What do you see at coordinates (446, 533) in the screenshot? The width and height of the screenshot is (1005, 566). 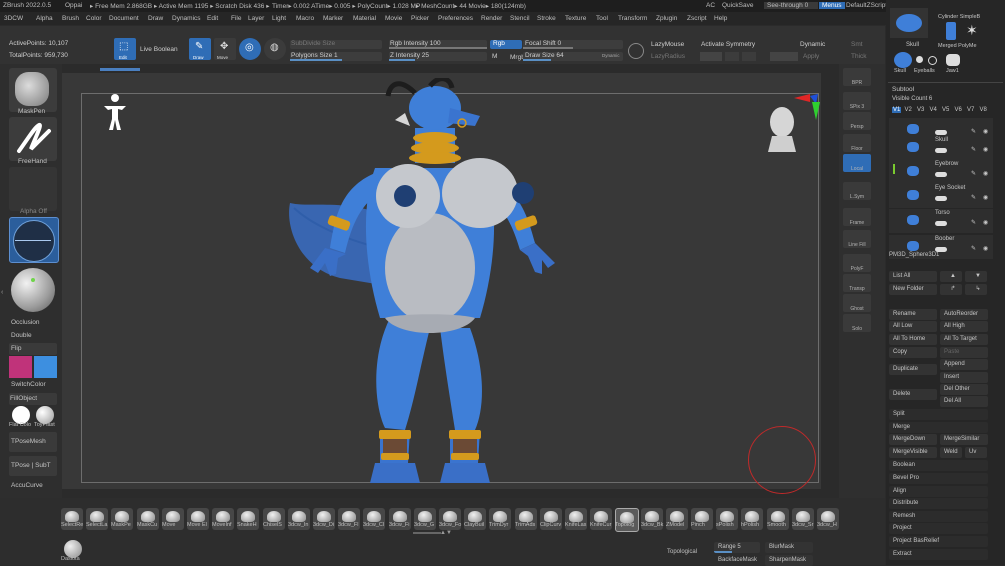 I see `bottom-scroll-arrows-icon: ▲▼` at bounding box center [446, 533].